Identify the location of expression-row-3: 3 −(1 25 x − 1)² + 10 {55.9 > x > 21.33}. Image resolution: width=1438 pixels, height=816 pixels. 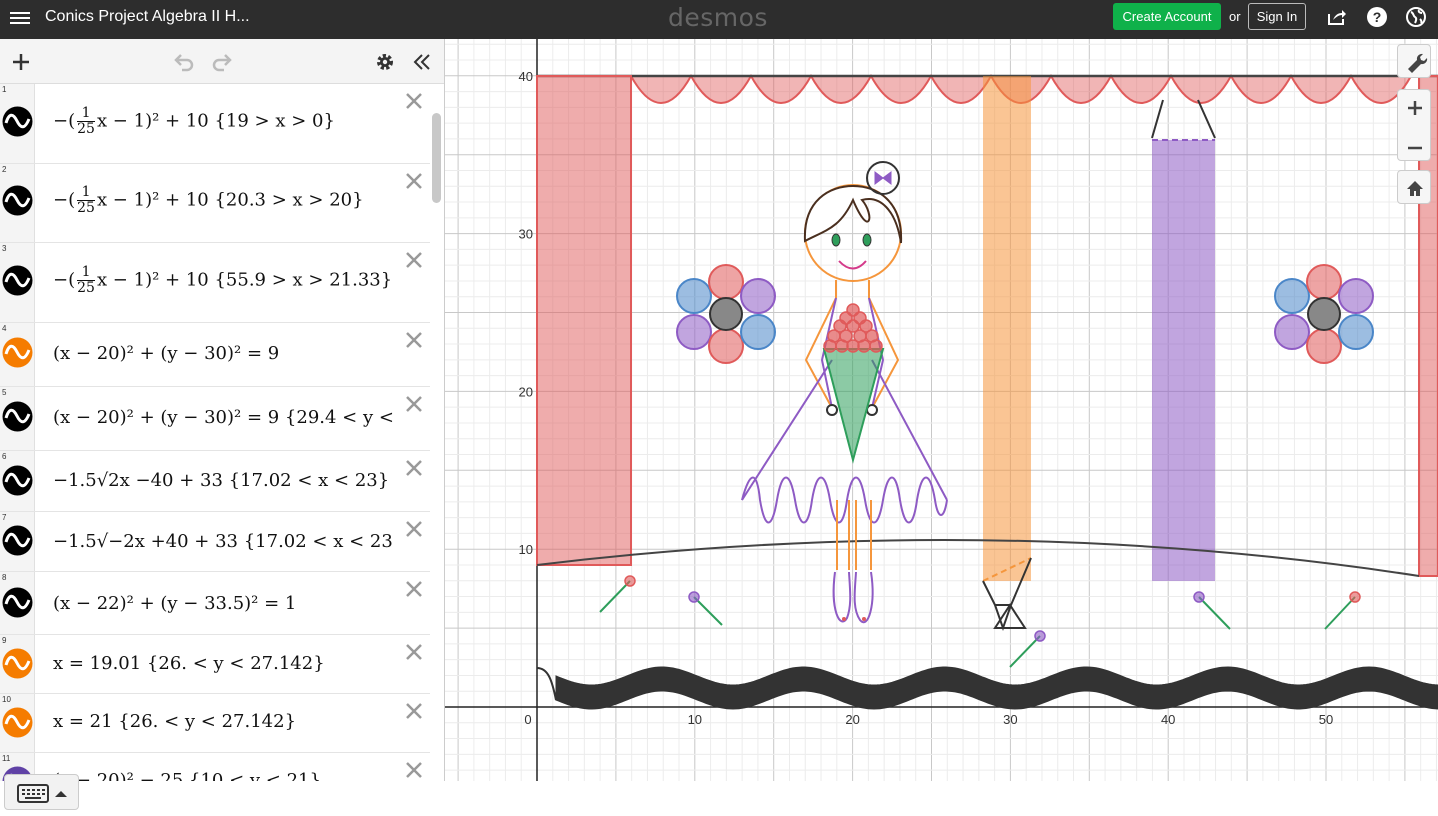
(215, 283).